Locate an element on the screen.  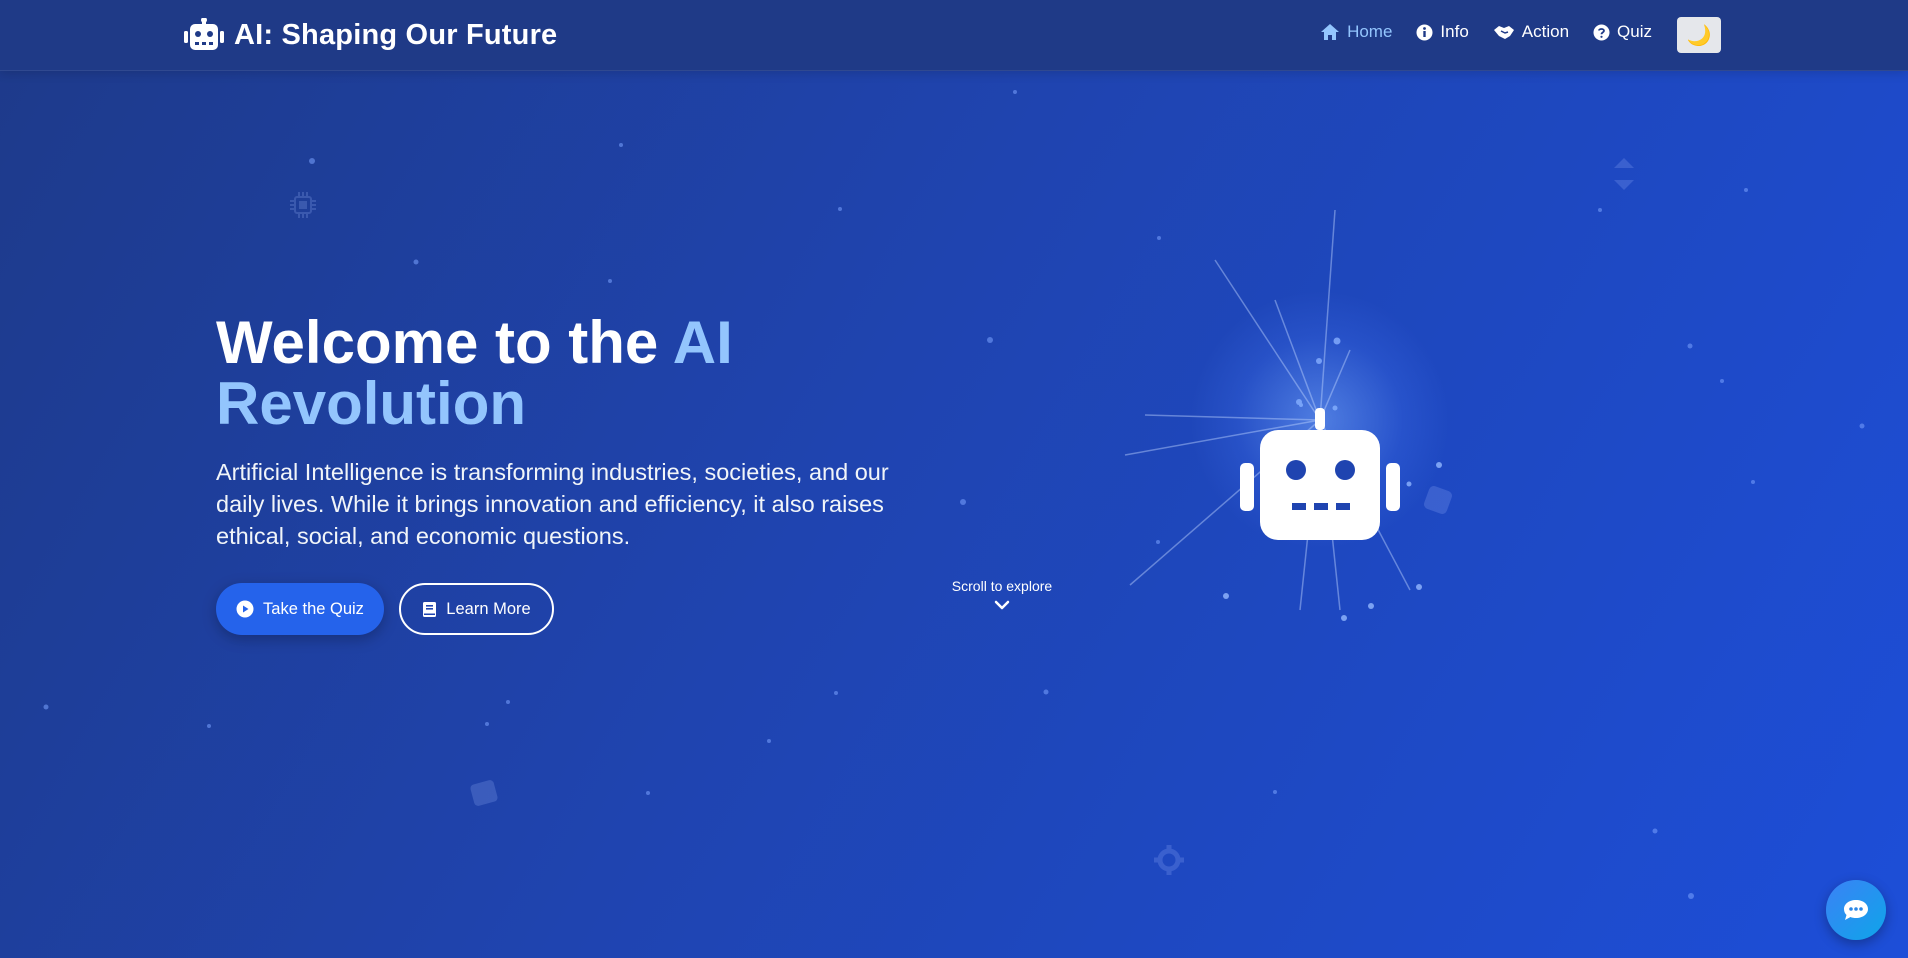
home-icon is located at coordinates (1330, 32).